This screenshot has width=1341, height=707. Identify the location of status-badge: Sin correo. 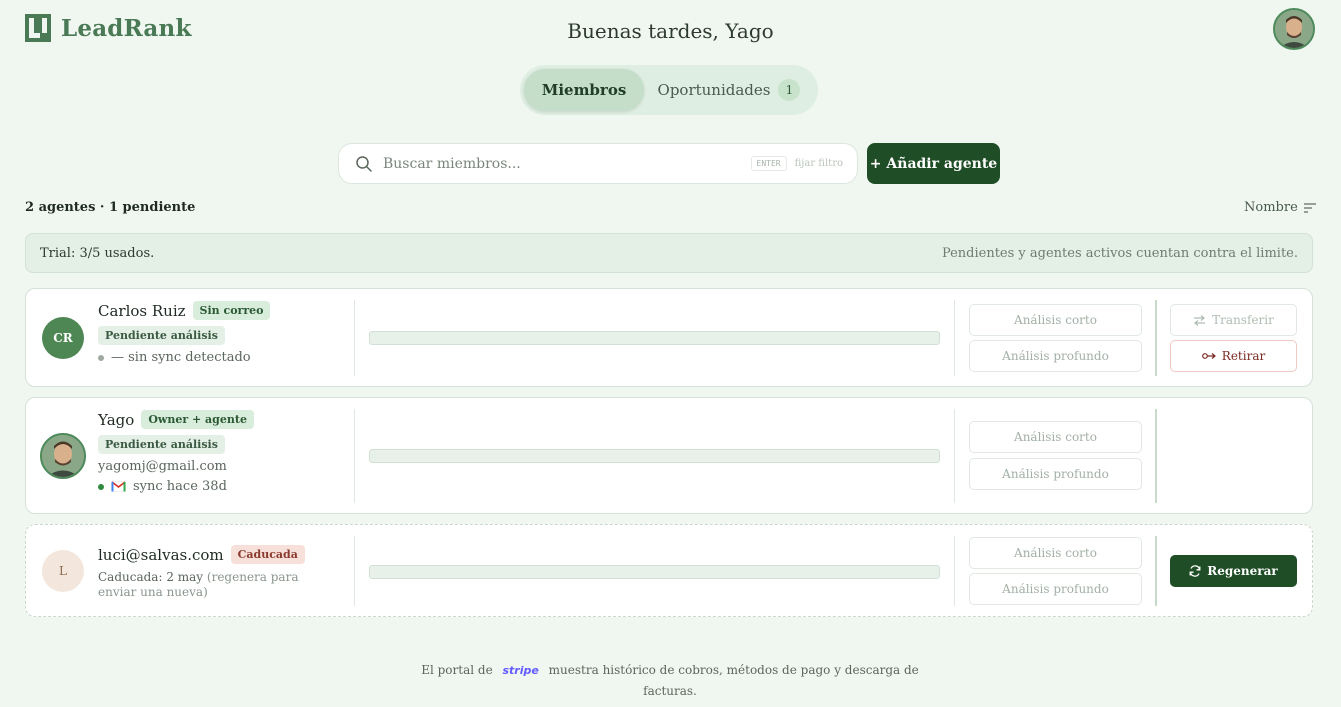
(231, 310).